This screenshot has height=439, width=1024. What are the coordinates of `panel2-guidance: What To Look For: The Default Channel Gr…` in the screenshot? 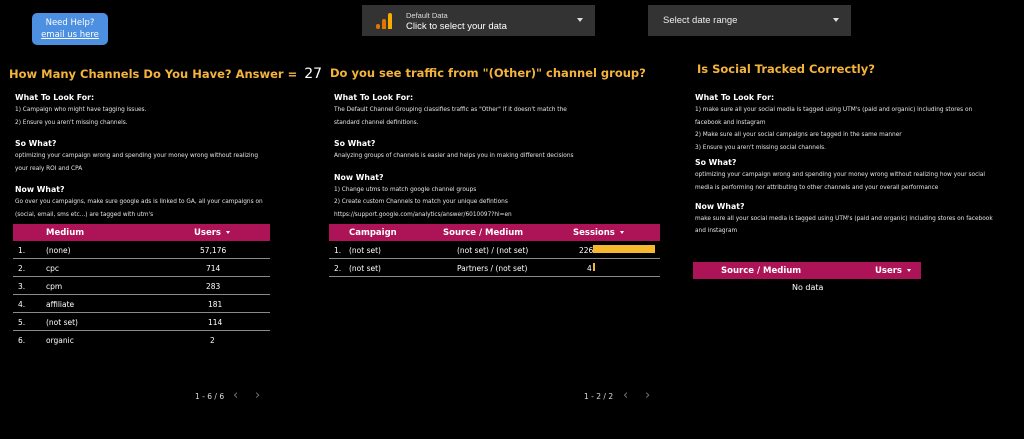 It's located at (479, 157).